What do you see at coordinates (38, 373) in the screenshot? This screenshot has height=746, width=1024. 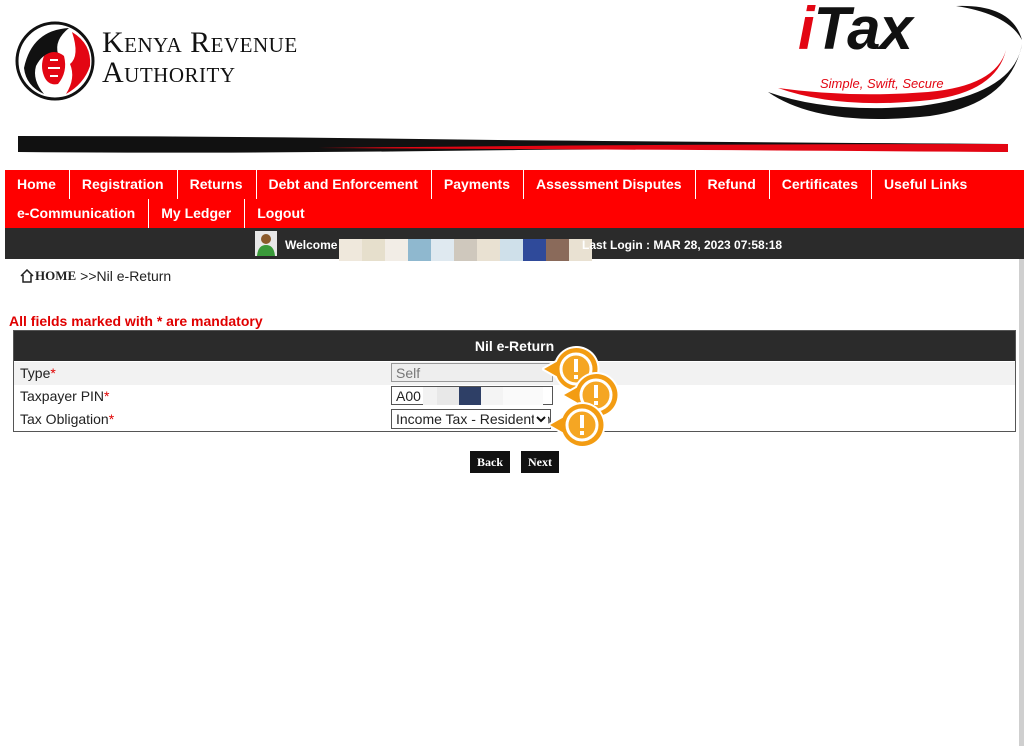 I see `type-label: Type*` at bounding box center [38, 373].